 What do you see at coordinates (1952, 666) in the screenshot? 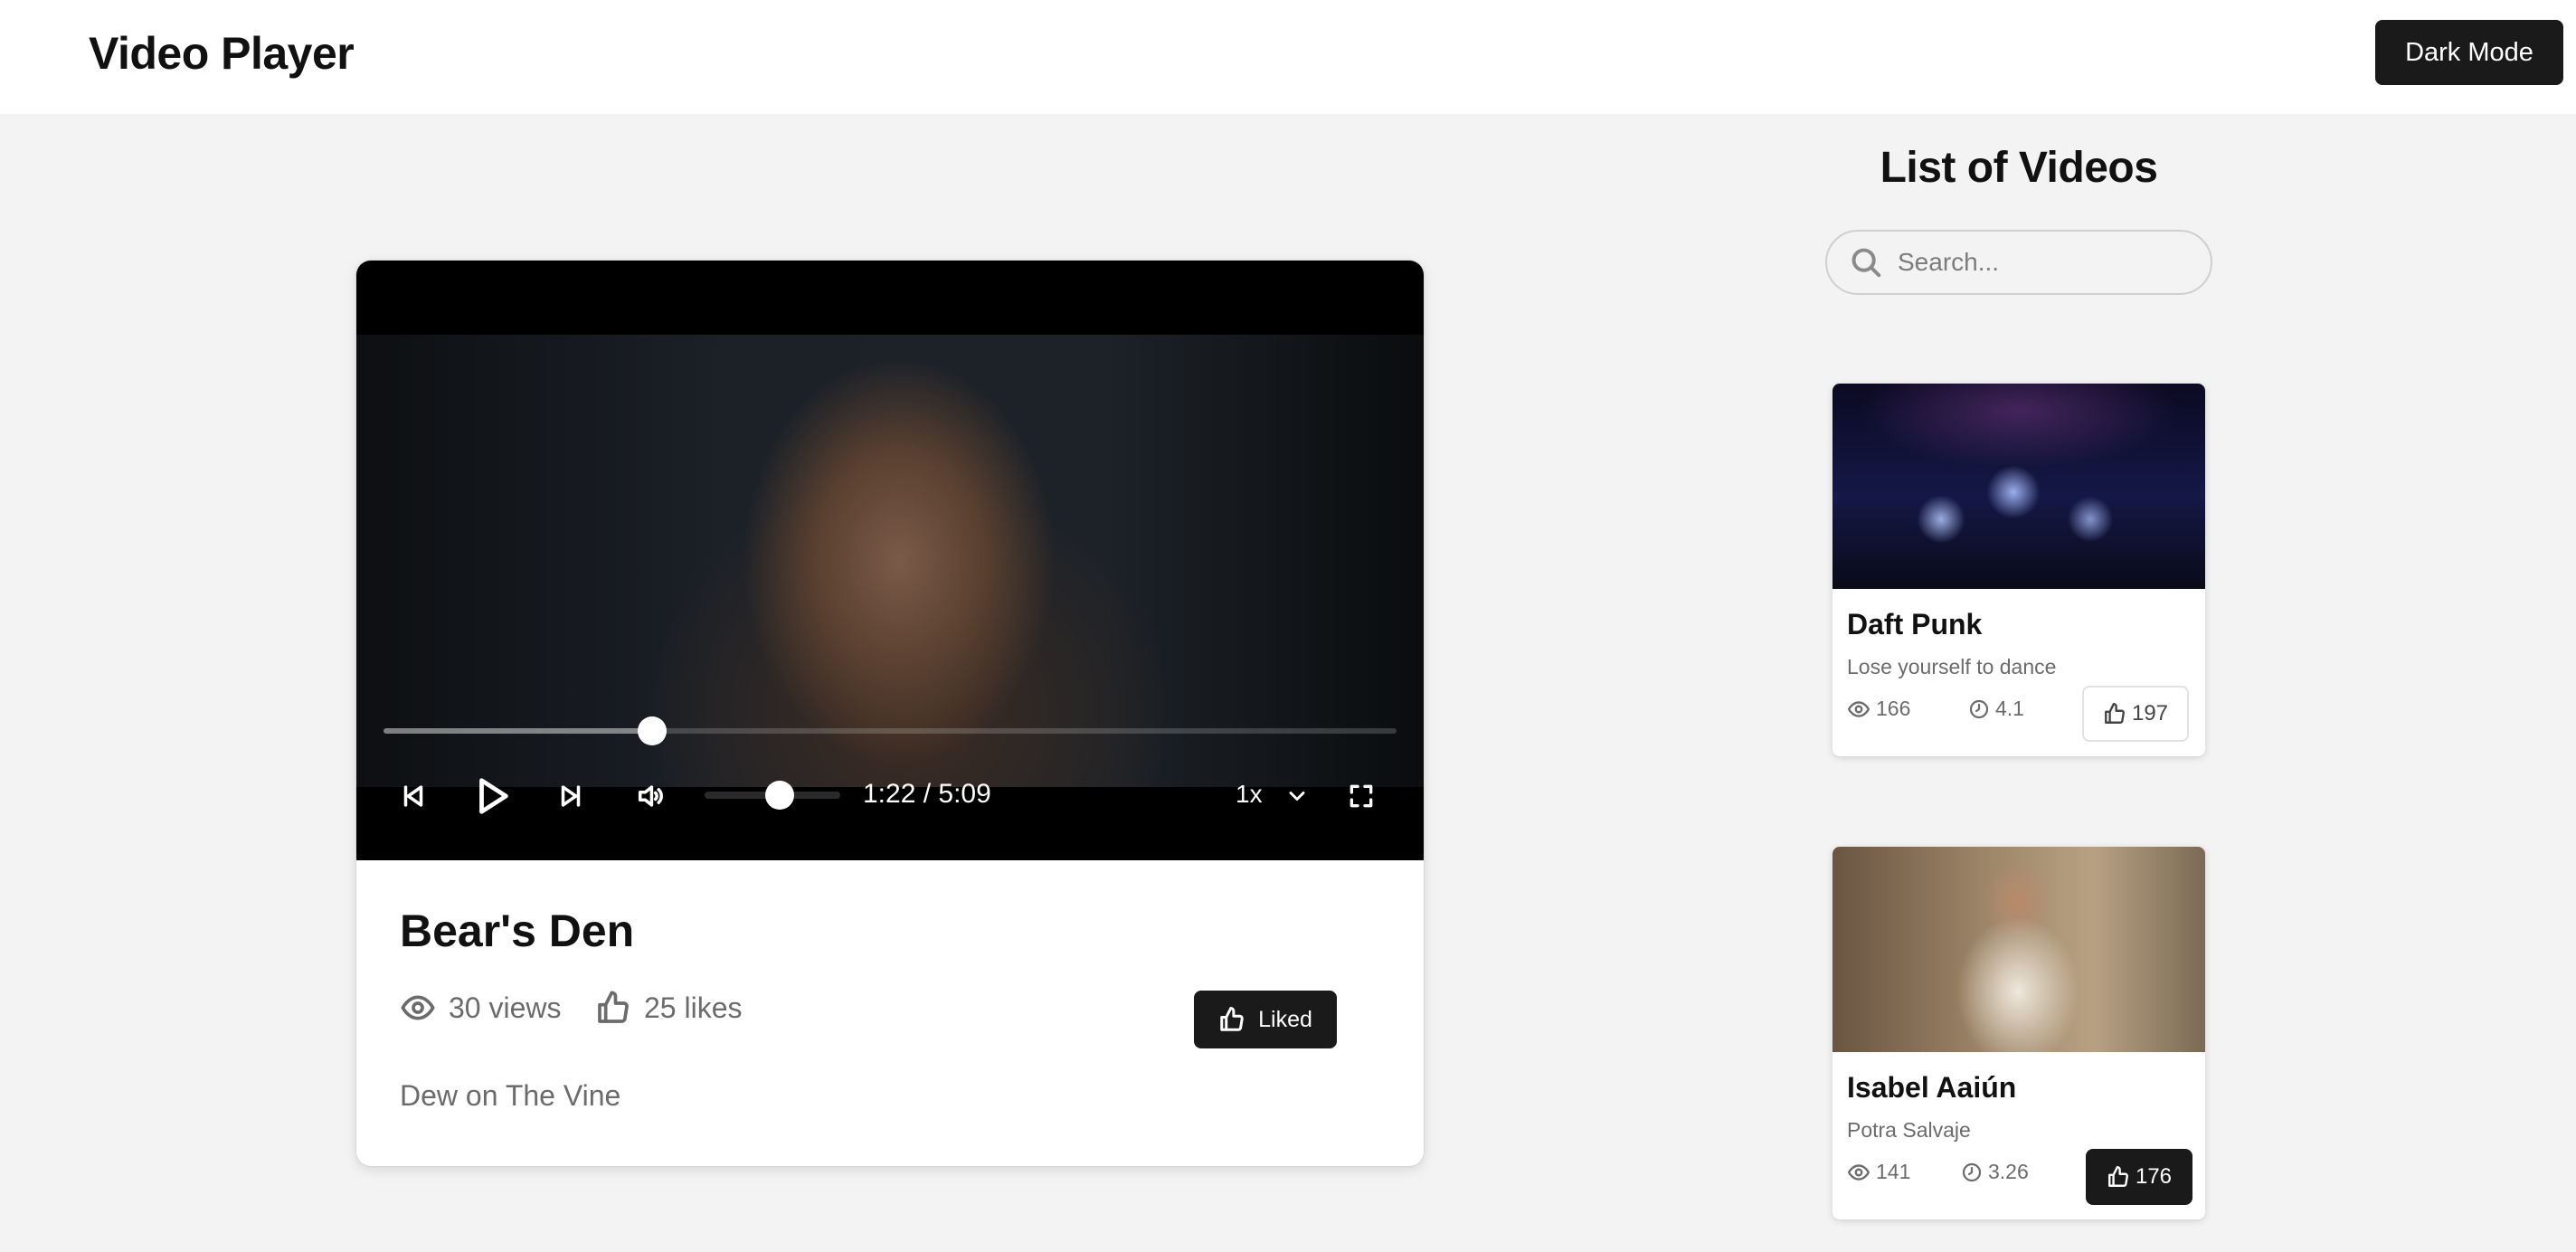
I see `video-card-subtitle: Lose yourself to dance` at bounding box center [1952, 666].